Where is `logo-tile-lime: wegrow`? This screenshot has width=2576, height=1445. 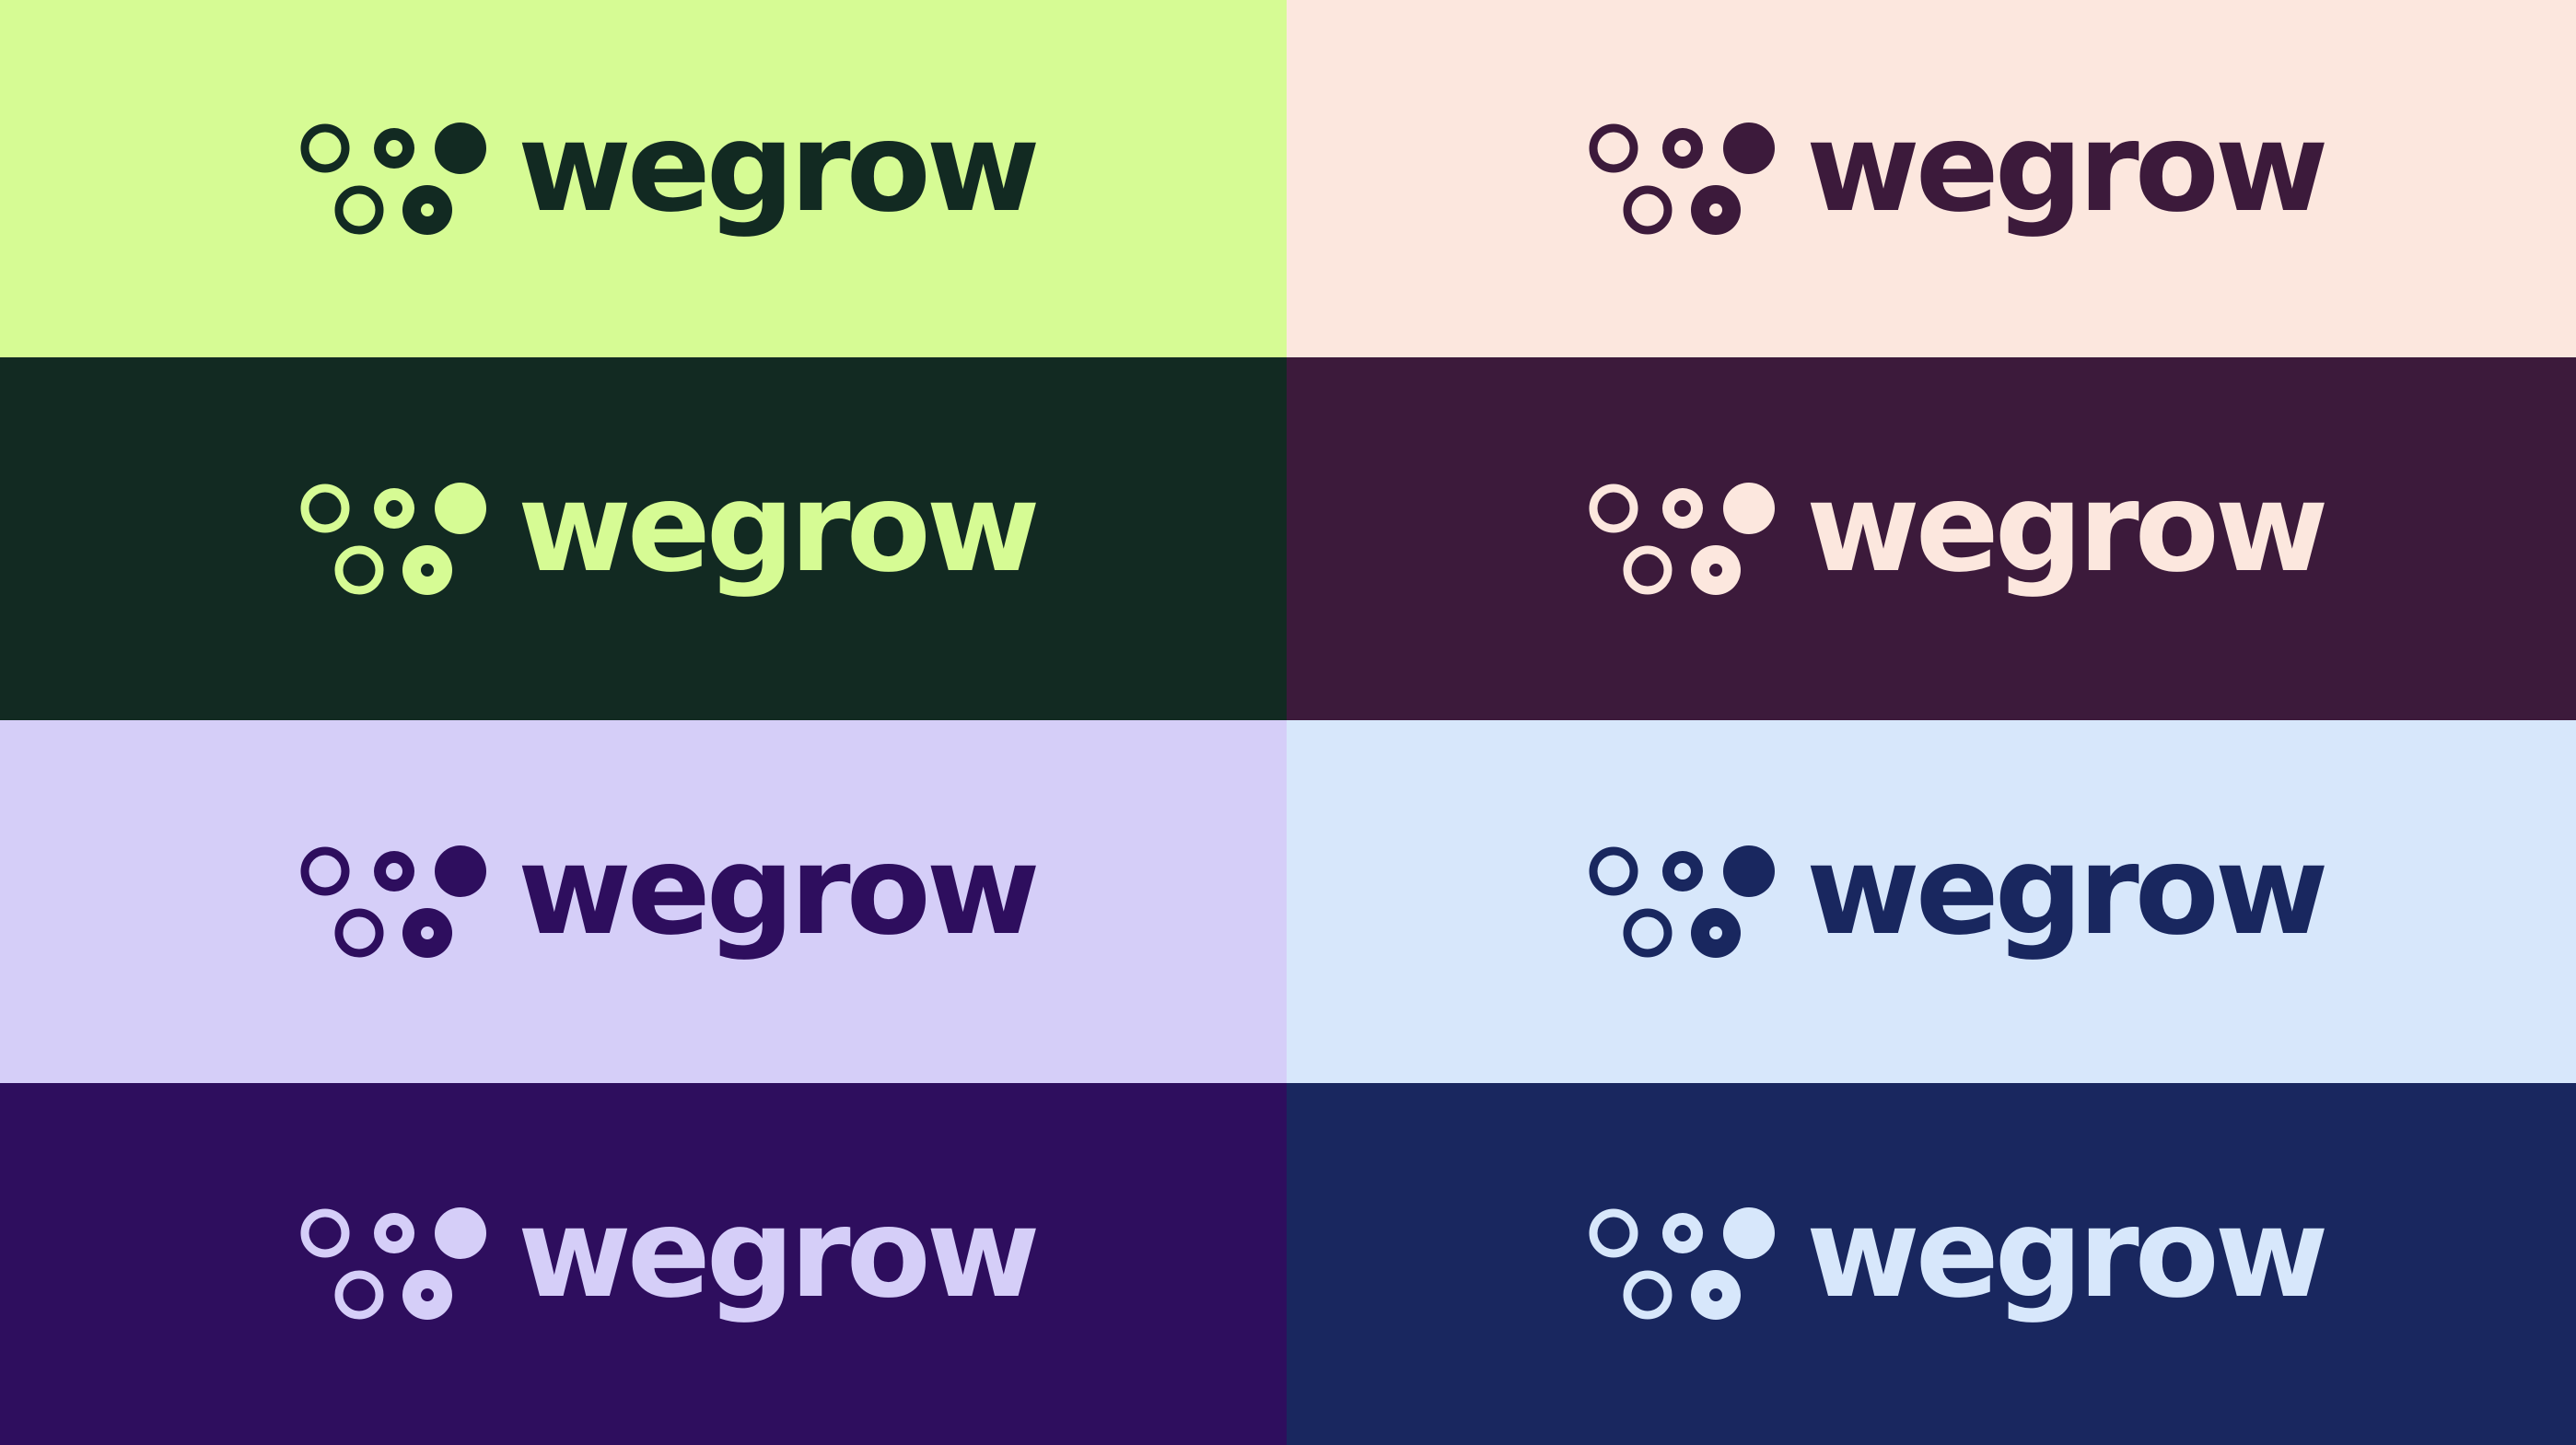 logo-tile-lime: wegrow is located at coordinates (643, 178).